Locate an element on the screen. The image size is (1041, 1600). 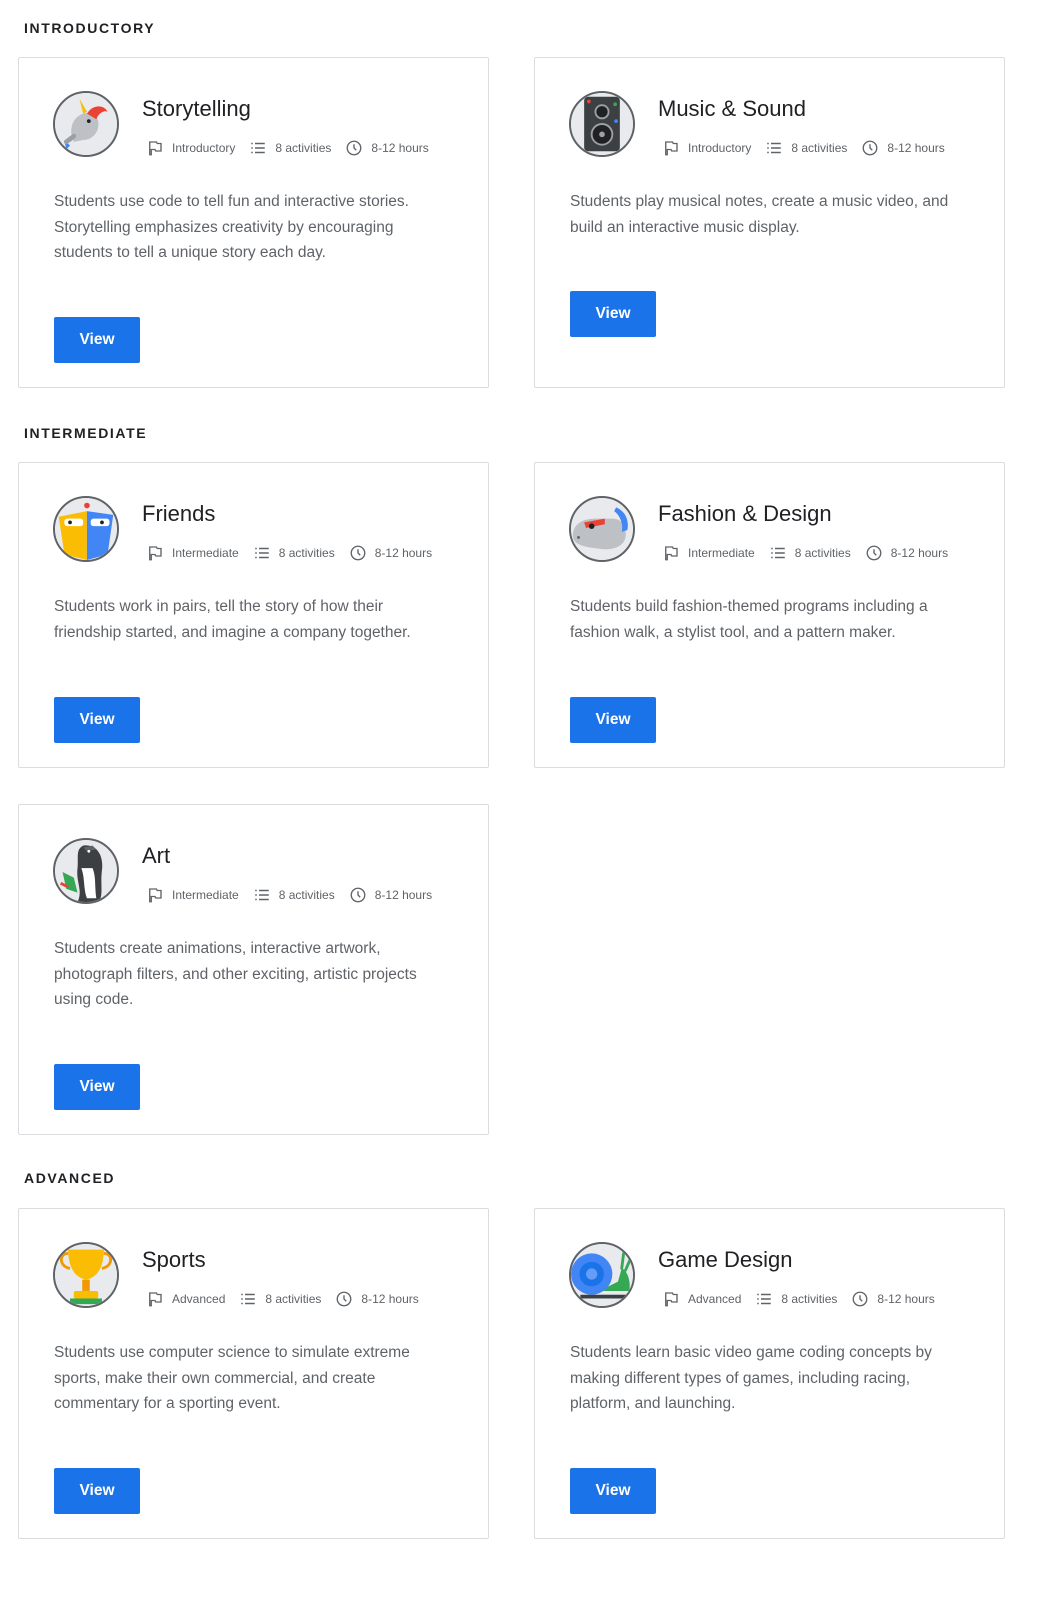
course-title: Friends is located at coordinates (179, 513).